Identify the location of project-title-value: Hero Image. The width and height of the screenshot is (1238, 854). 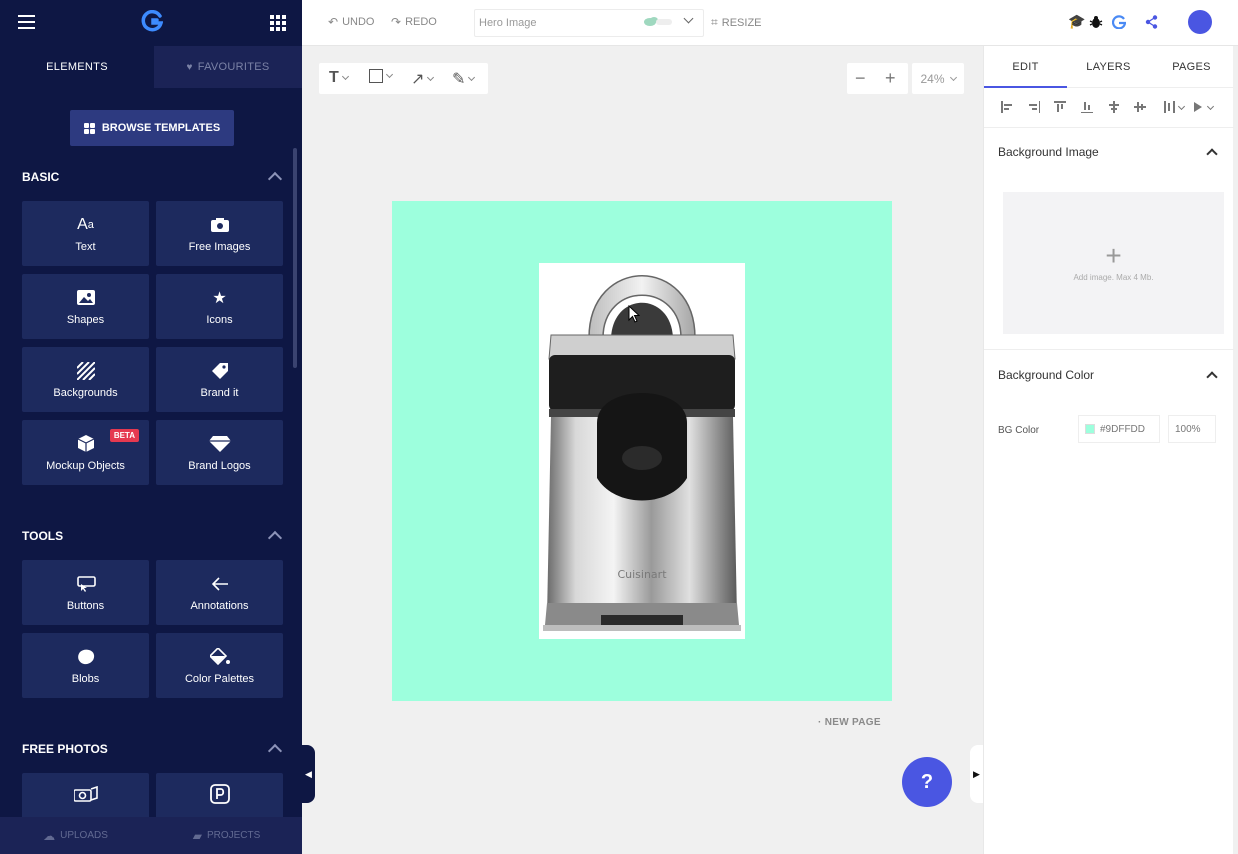
(508, 23).